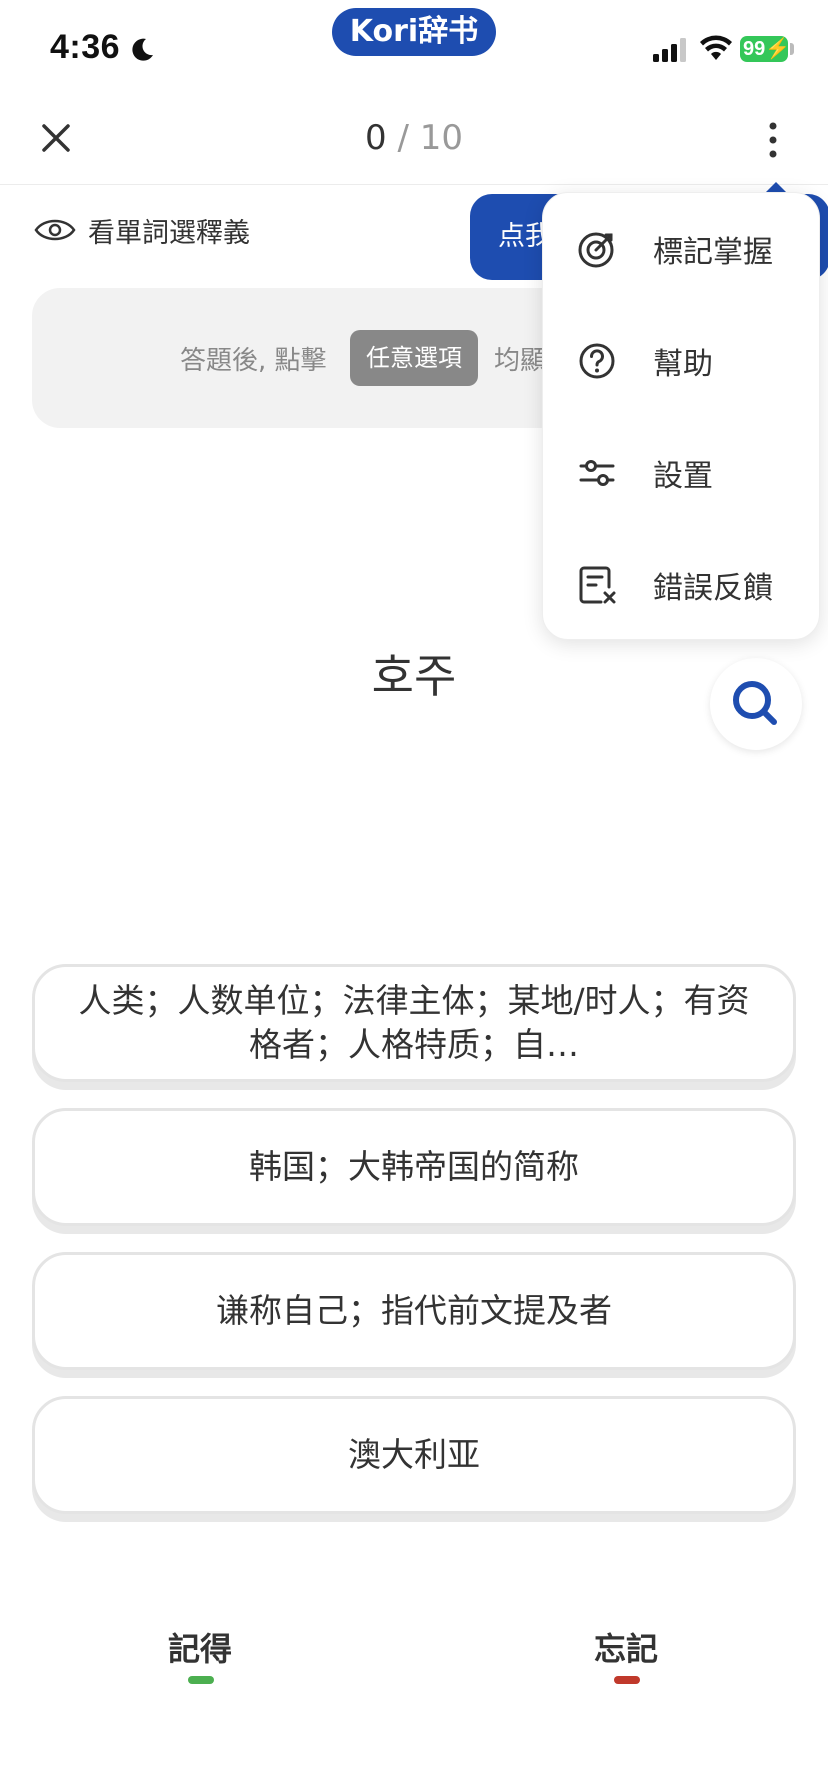 The image size is (828, 1792). What do you see at coordinates (683, 364) in the screenshot?
I see `menu-item-label: 幫助` at bounding box center [683, 364].